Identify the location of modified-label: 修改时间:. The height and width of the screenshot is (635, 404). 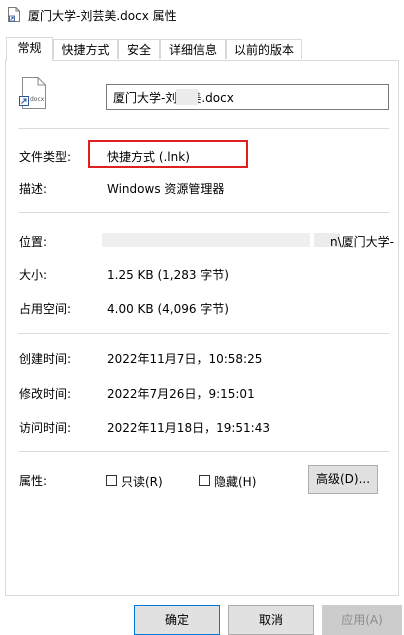
(45, 394).